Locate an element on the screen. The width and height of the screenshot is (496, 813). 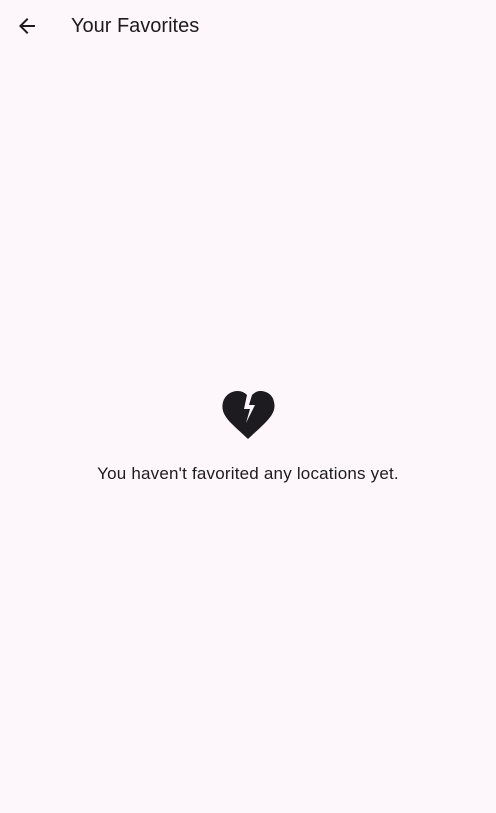
top-app-bar: Your Favorites is located at coordinates (248, 26).